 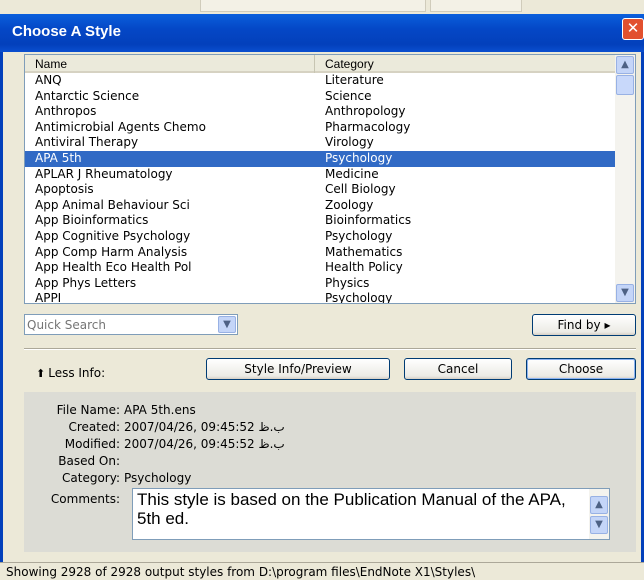 What do you see at coordinates (365, 111) in the screenshot?
I see `style-category-cell: Anthropology` at bounding box center [365, 111].